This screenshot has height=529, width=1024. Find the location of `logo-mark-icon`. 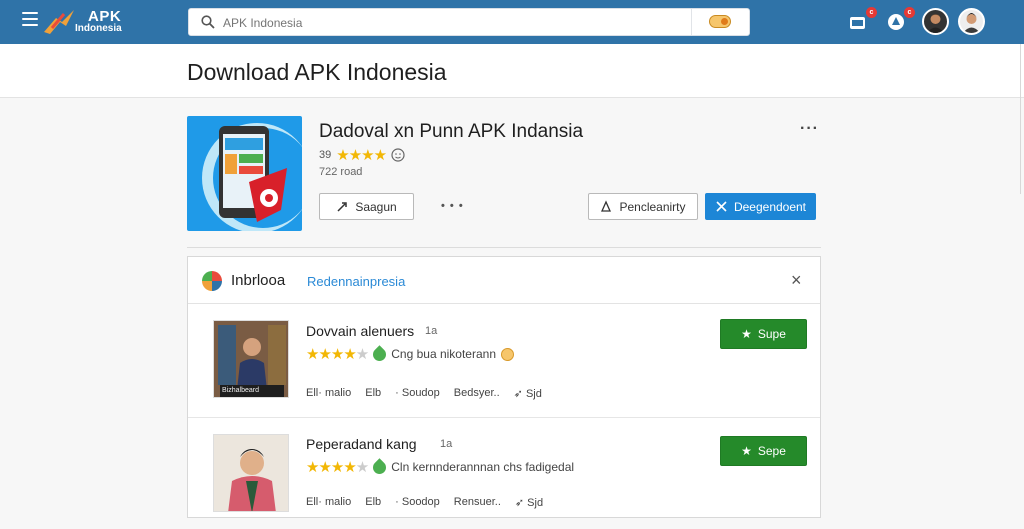

logo-mark-icon is located at coordinates (59, 22).